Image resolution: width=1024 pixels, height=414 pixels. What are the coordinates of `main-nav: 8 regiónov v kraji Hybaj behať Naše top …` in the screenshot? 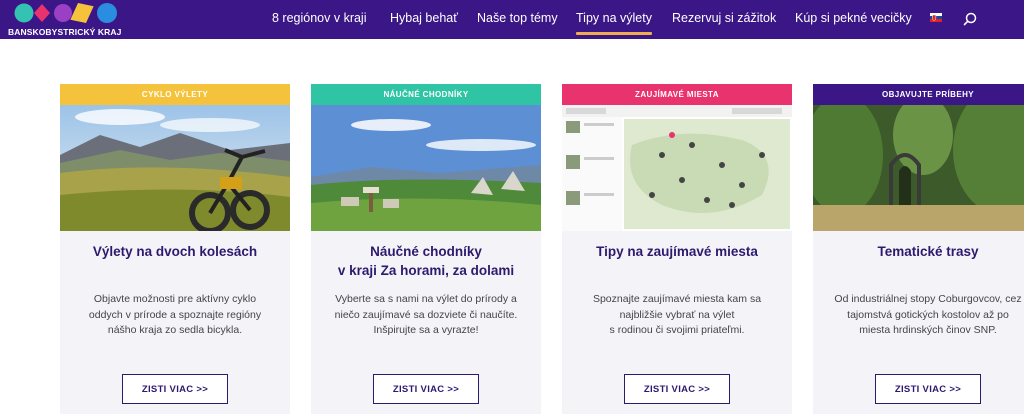 It's located at (512, 19).